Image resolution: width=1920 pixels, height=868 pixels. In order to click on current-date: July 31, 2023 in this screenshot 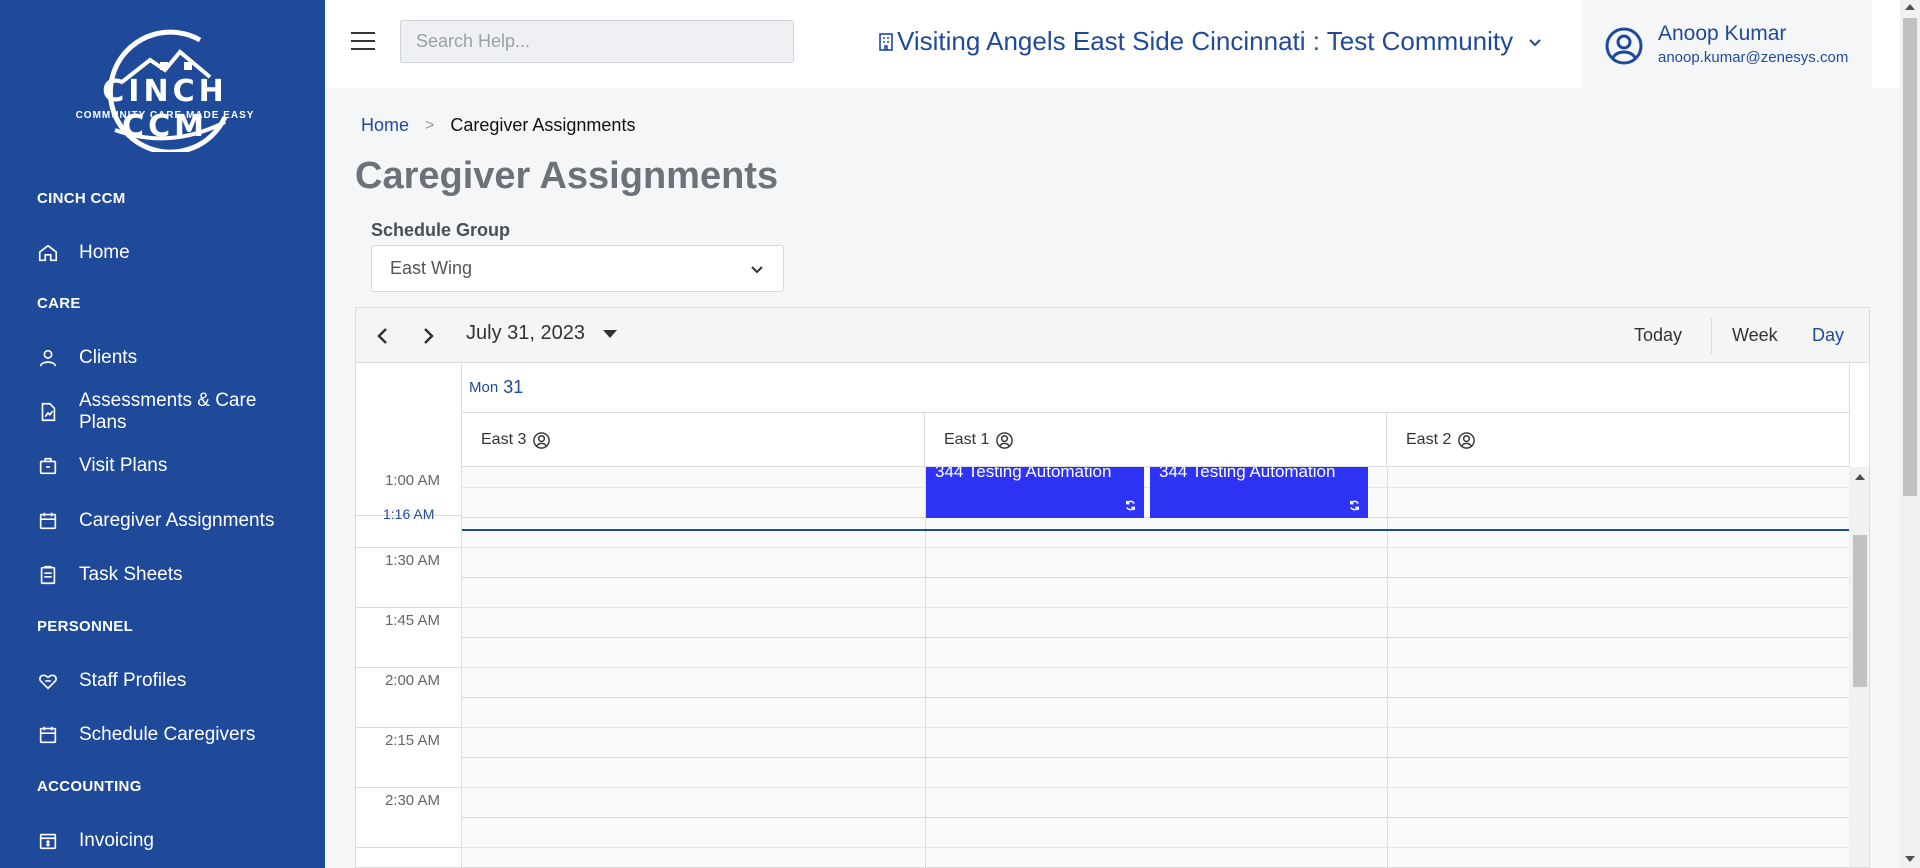, I will do `click(525, 333)`.